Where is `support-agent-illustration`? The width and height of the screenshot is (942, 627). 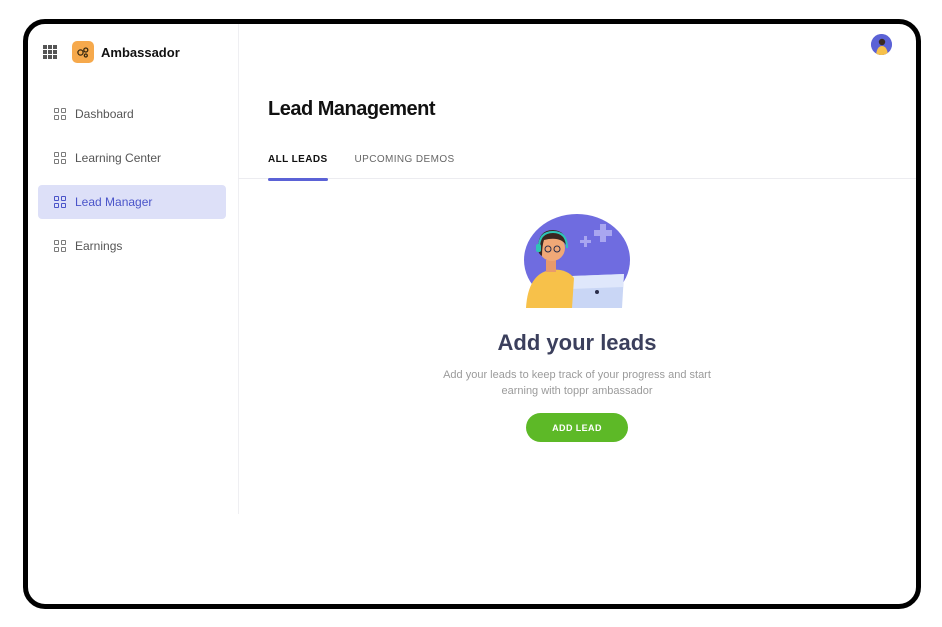 support-agent-illustration is located at coordinates (577, 261).